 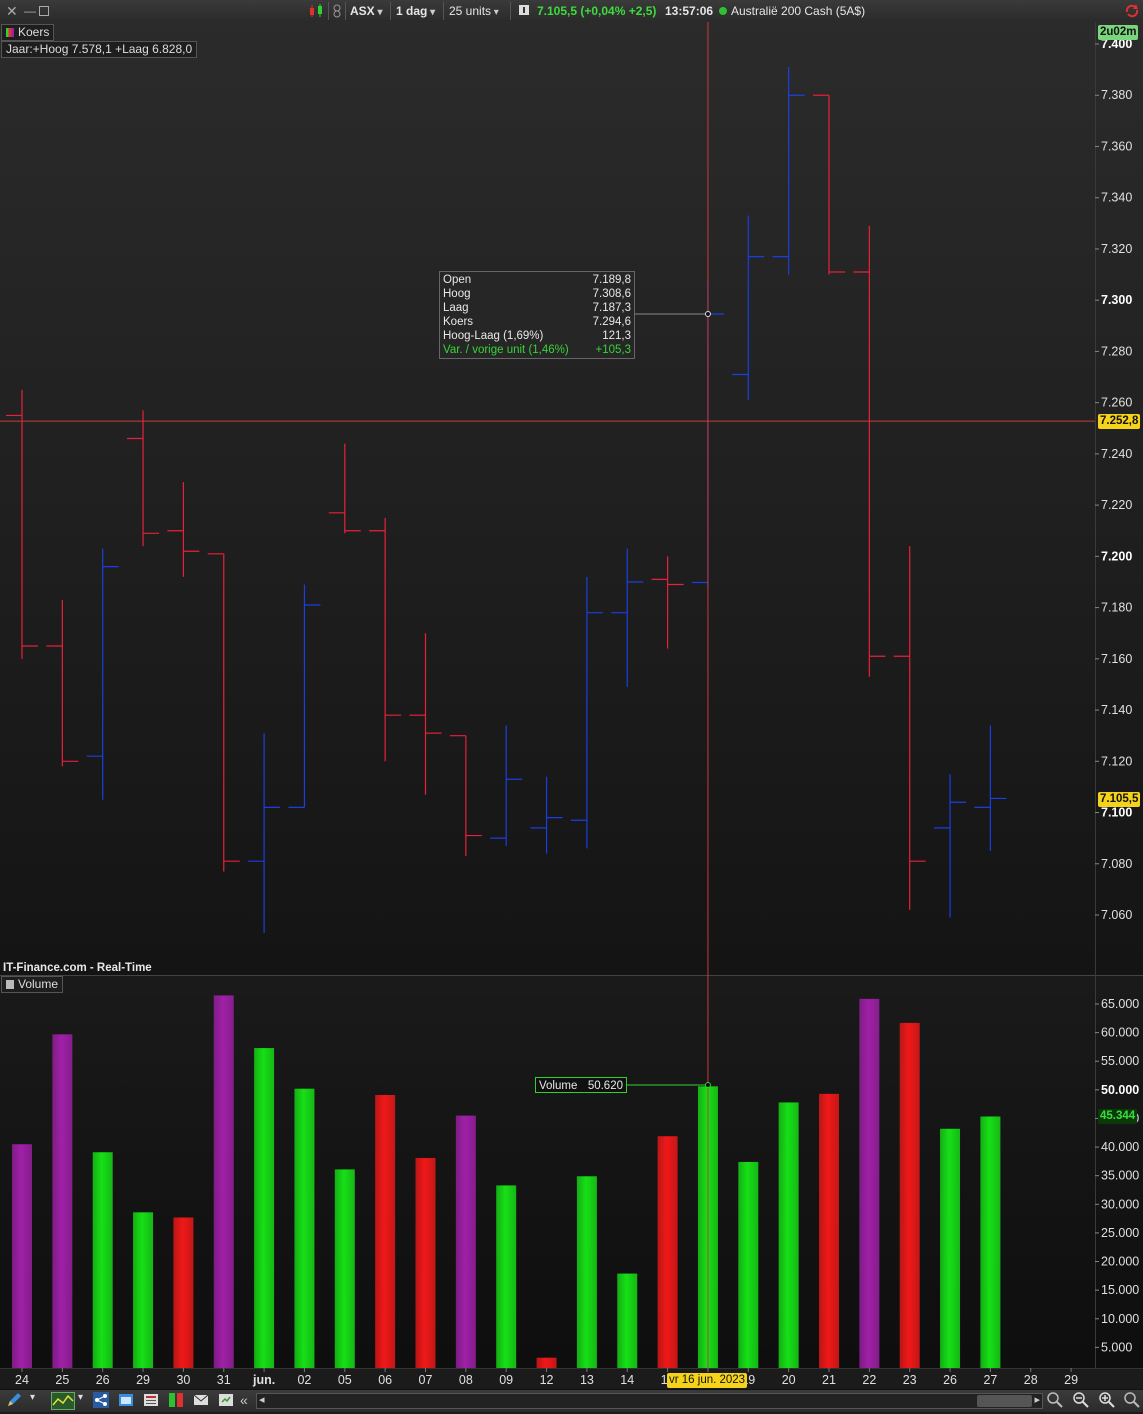 I want to click on price-y-tick-label: 7.340, so click(x=1116, y=198).